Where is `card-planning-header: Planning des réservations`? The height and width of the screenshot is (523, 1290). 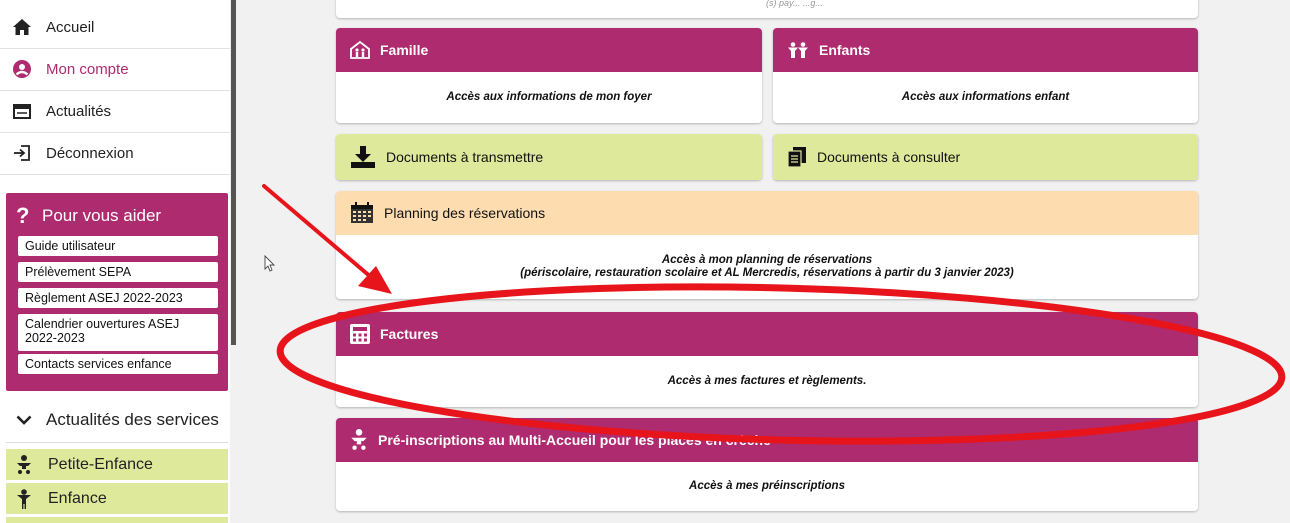 card-planning-header: Planning des réservations is located at coordinates (767, 213).